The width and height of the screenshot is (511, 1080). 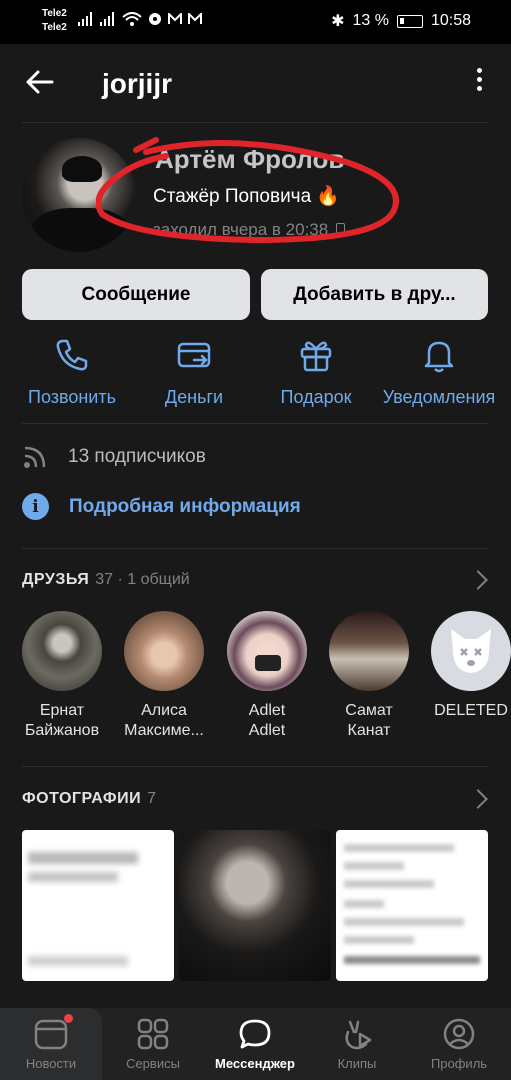 I want to click on subscribers-text: 13 подписчиков, so click(x=137, y=456).